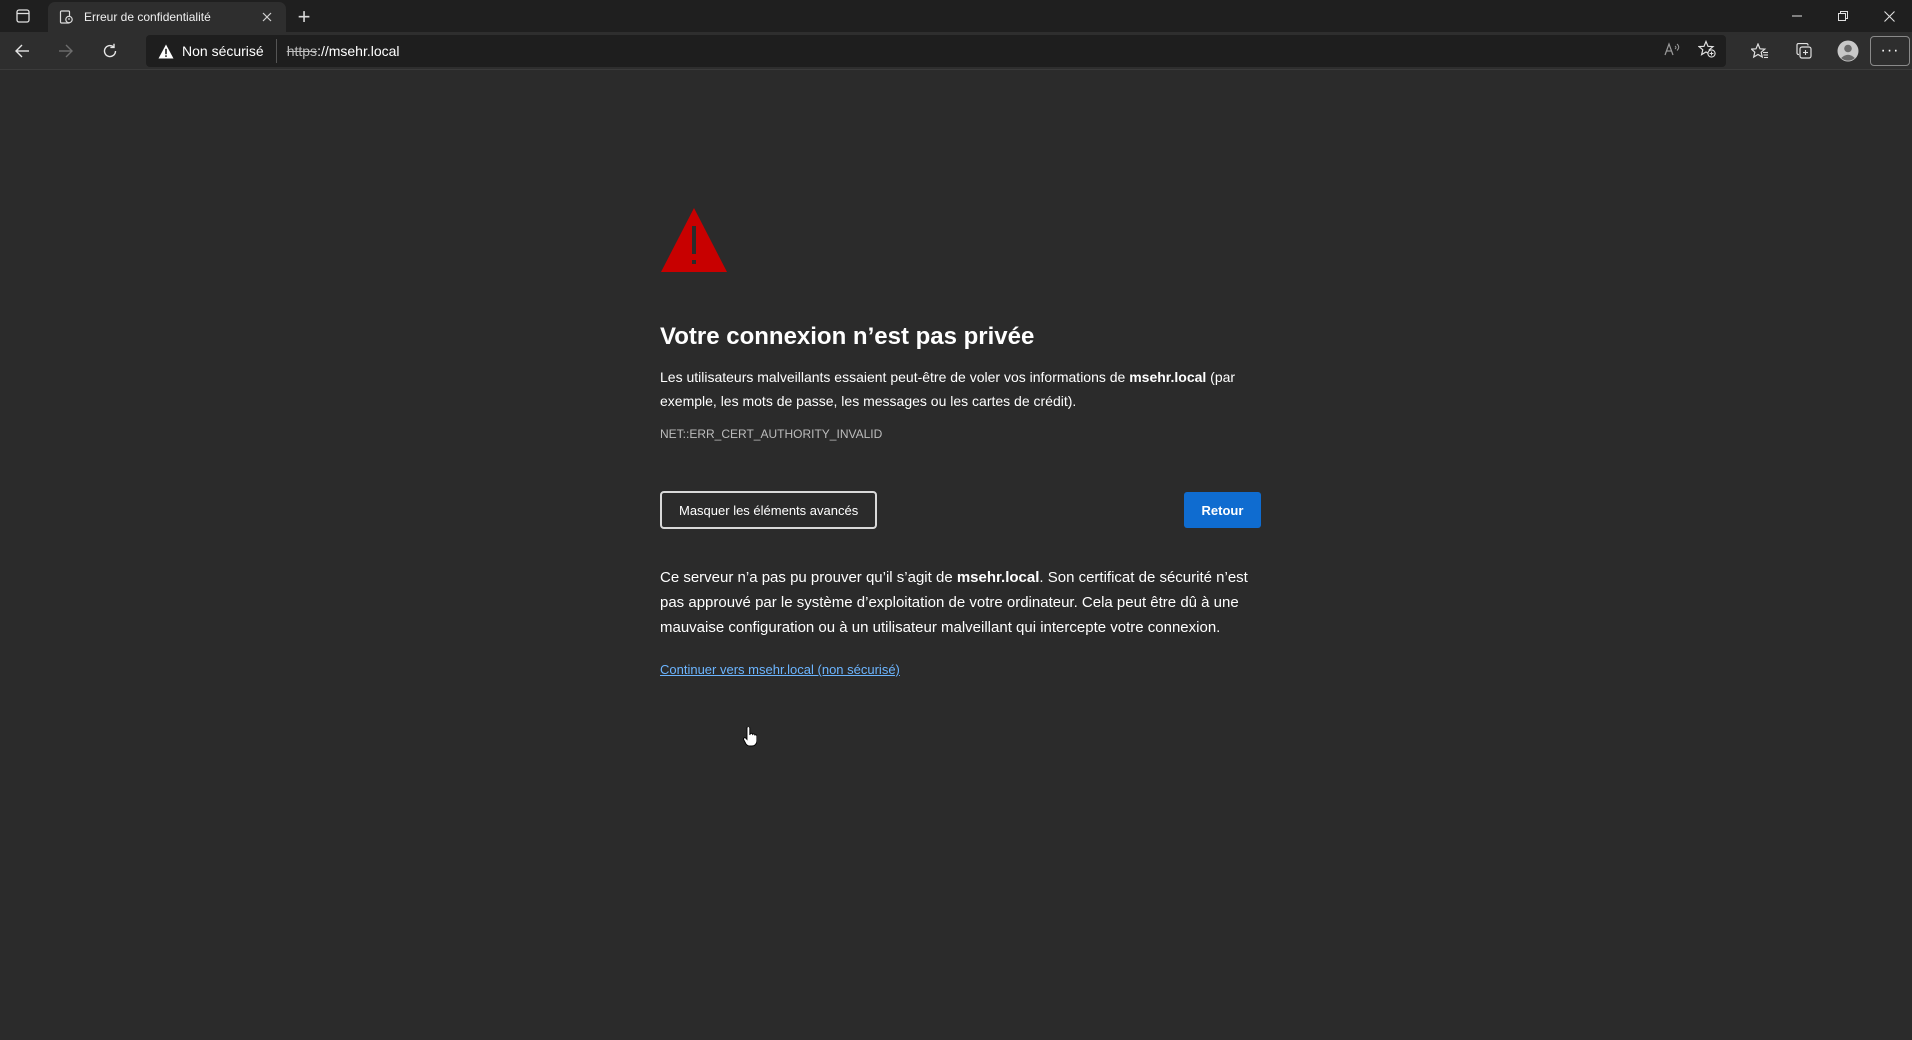  Describe the element at coordinates (1222, 510) in the screenshot. I see `back-to-safety-button: Retour` at that location.